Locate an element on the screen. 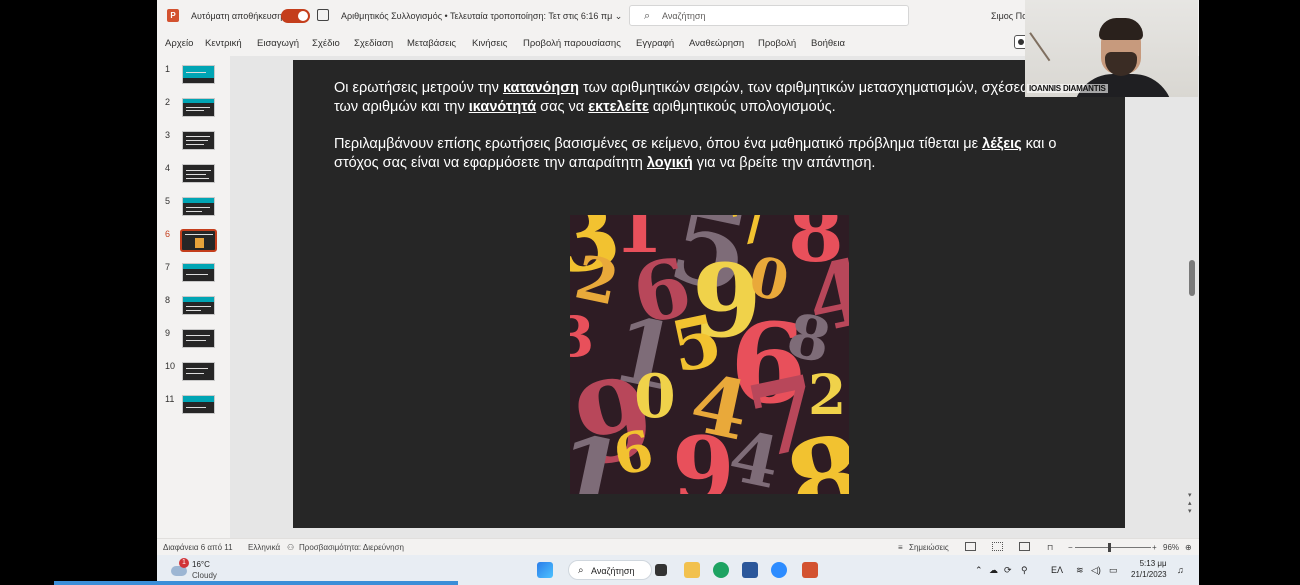  text: αριθμητικούς υπολογισμούς. is located at coordinates (742, 107).